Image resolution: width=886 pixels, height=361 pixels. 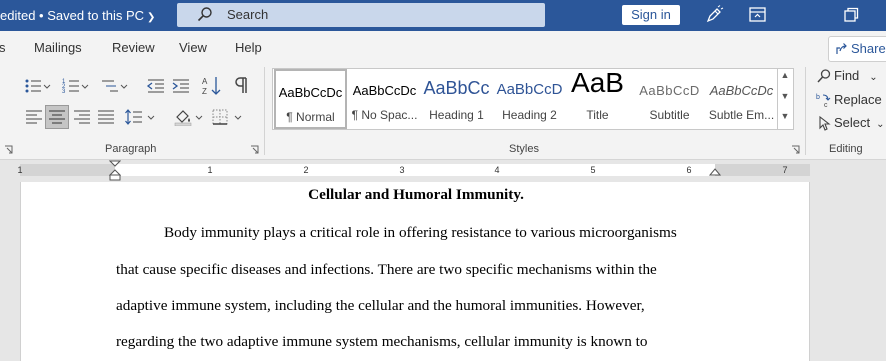 What do you see at coordinates (714, 15) in the screenshot?
I see `pen-icon` at bounding box center [714, 15].